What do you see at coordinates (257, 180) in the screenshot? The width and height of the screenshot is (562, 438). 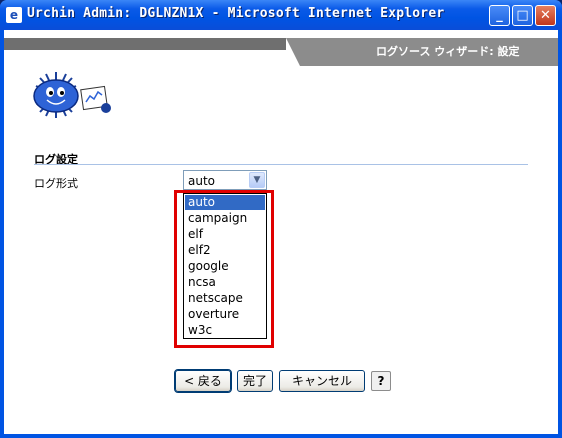 I see `chevron-down-icon: ▼` at bounding box center [257, 180].